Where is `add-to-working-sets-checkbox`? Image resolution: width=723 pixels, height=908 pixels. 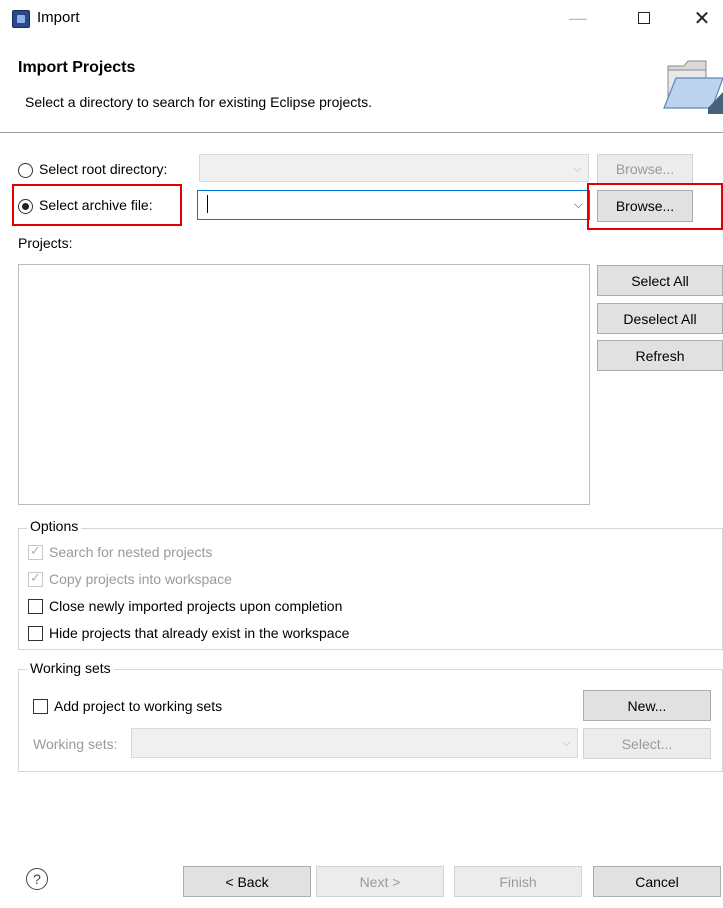 add-to-working-sets-checkbox is located at coordinates (40, 706).